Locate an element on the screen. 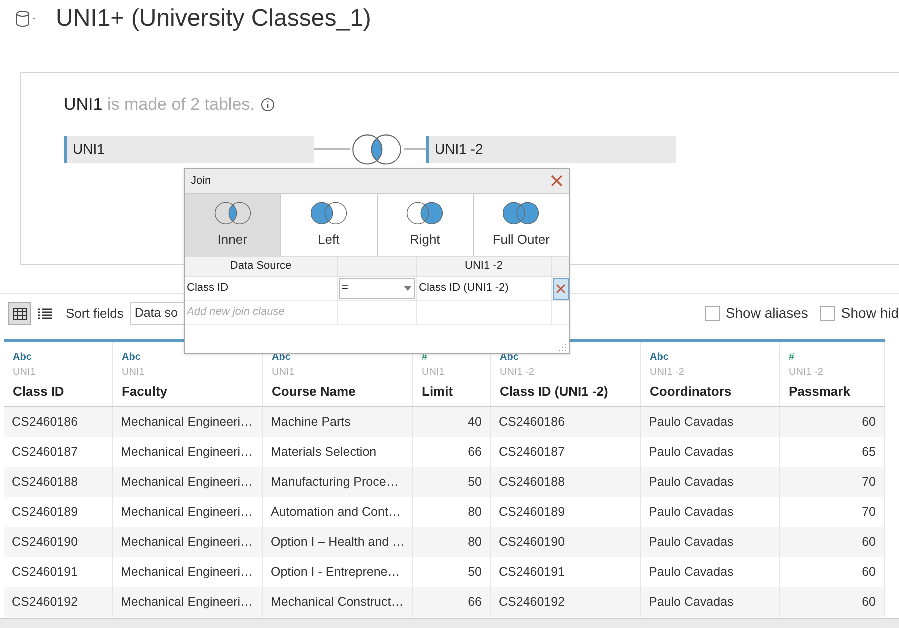 The width and height of the screenshot is (899, 628). resize-grip-icon is located at coordinates (563, 347).